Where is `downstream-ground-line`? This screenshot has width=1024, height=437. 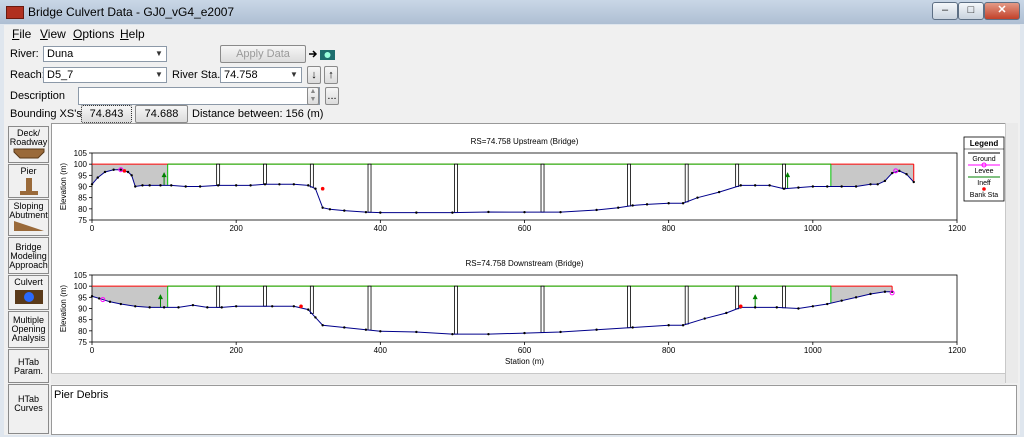
downstream-ground-line is located at coordinates (492, 313).